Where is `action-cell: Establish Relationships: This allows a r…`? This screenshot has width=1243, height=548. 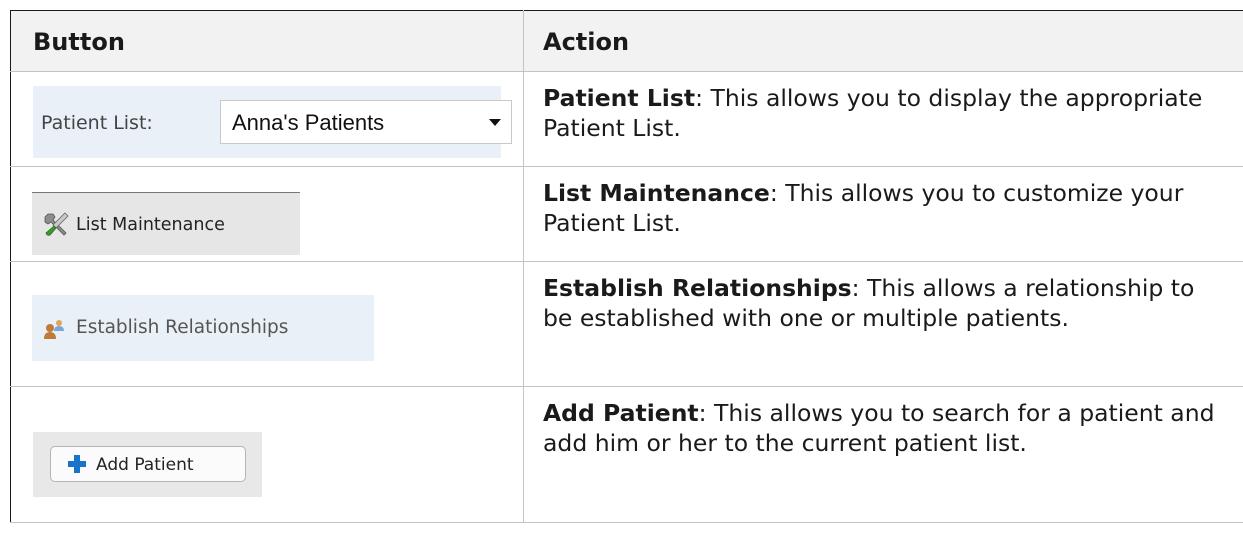 action-cell: Establish Relationships: This allows a r… is located at coordinates (883, 324).